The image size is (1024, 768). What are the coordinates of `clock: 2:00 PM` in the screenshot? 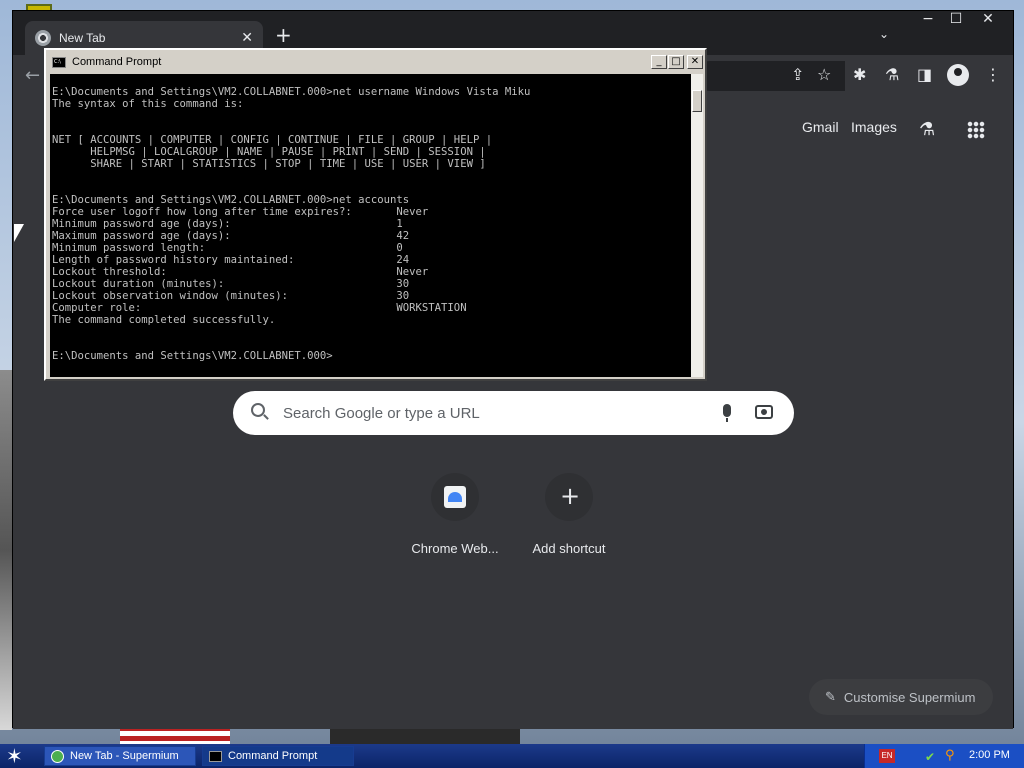 It's located at (989, 755).